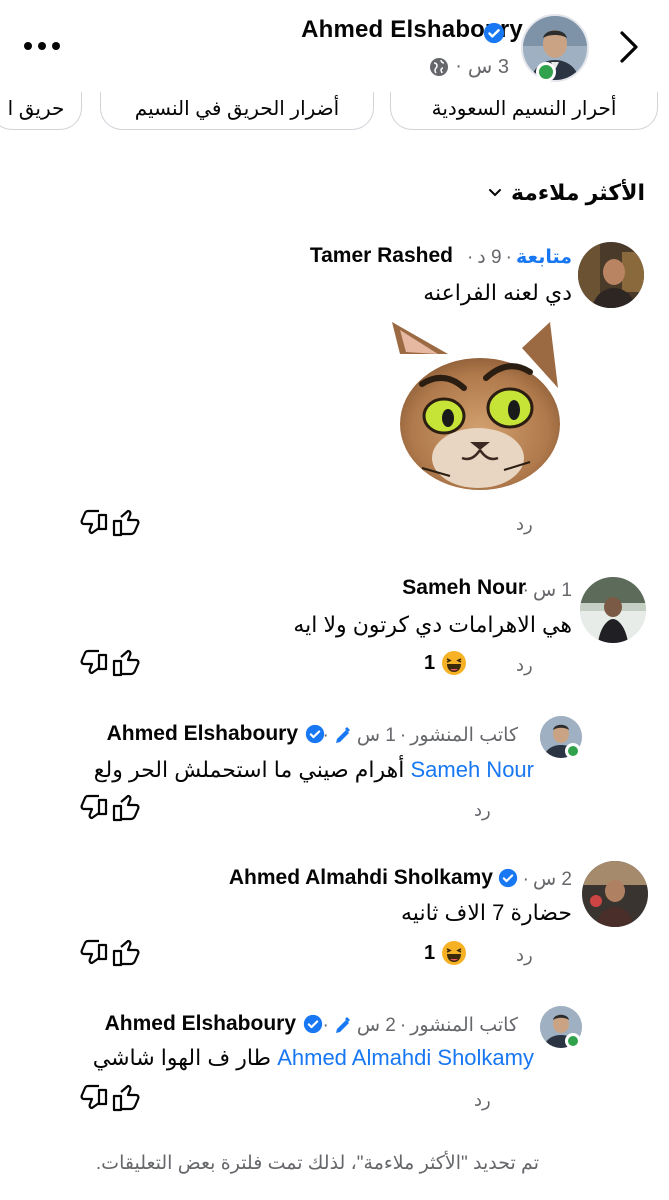 The width and height of the screenshot is (669, 1200). I want to click on comment-body: أهرام صيني ما استحملش الحر ولع, so click(249, 769).